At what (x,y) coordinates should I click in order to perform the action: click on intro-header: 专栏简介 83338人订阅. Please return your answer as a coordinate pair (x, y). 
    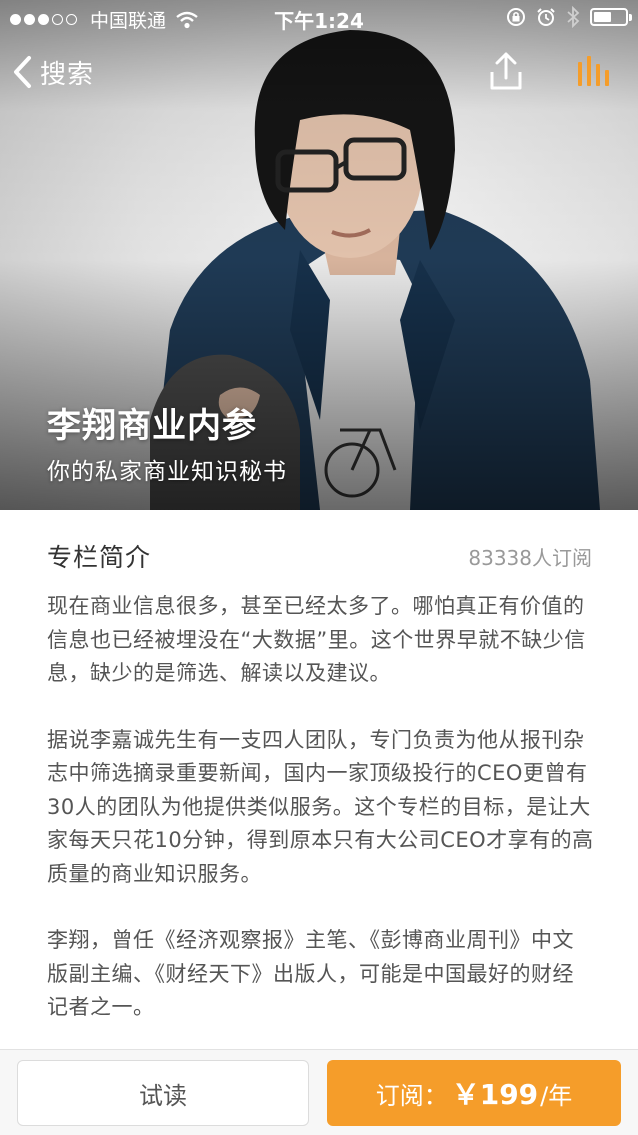
    Looking at the image, I should click on (319, 555).